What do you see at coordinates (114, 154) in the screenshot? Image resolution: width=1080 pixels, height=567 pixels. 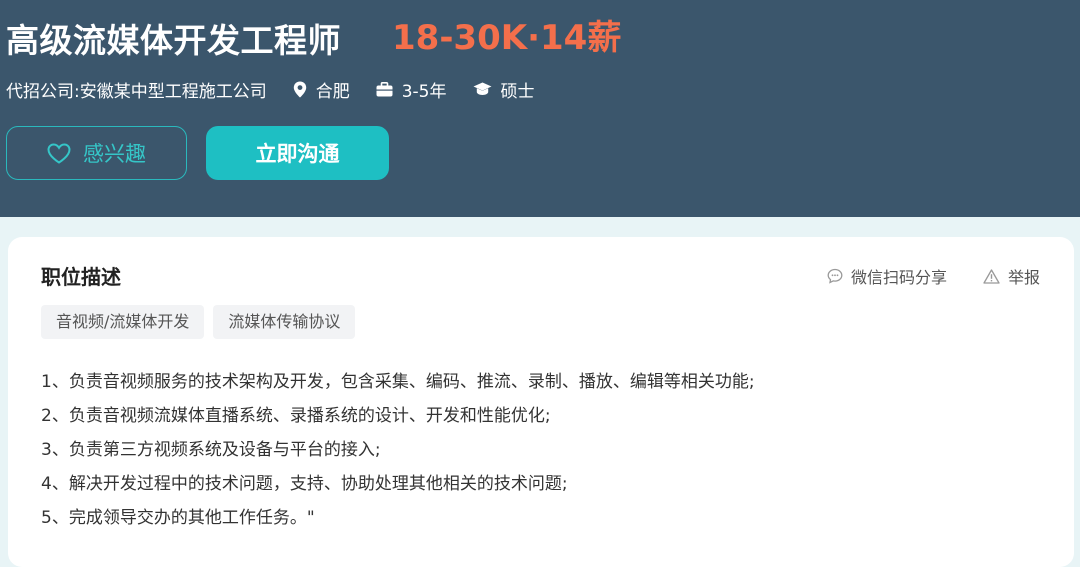 I see `interest-button-label: 感兴趣` at bounding box center [114, 154].